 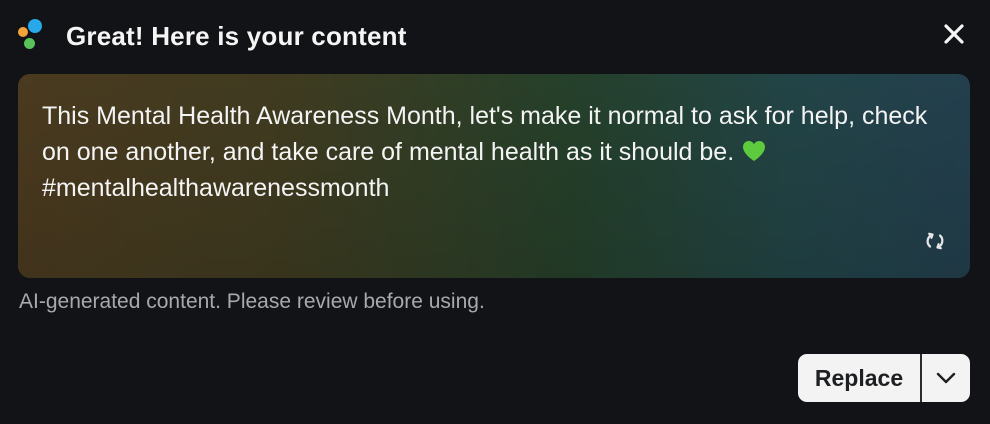 I want to click on green-heart-icon, so click(x=754, y=151).